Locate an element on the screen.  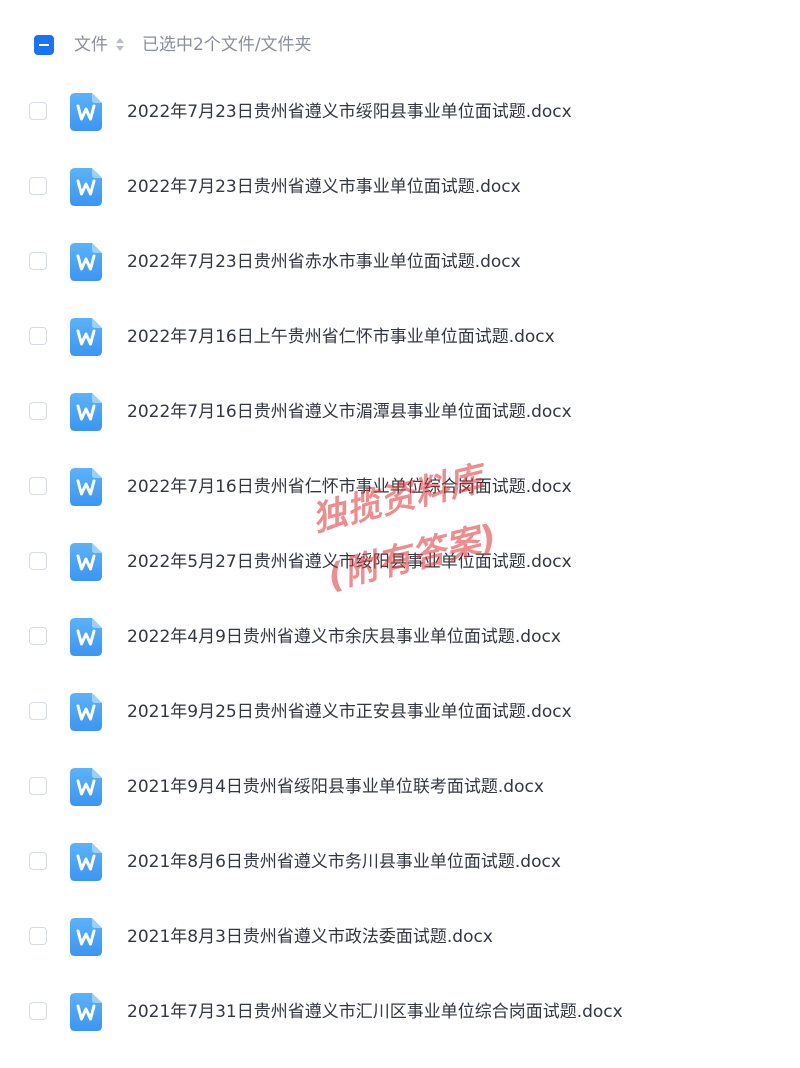
file-row: 2022年4月9日贵州省遵义市余庆县事业单位面试题.docx is located at coordinates (400, 637).